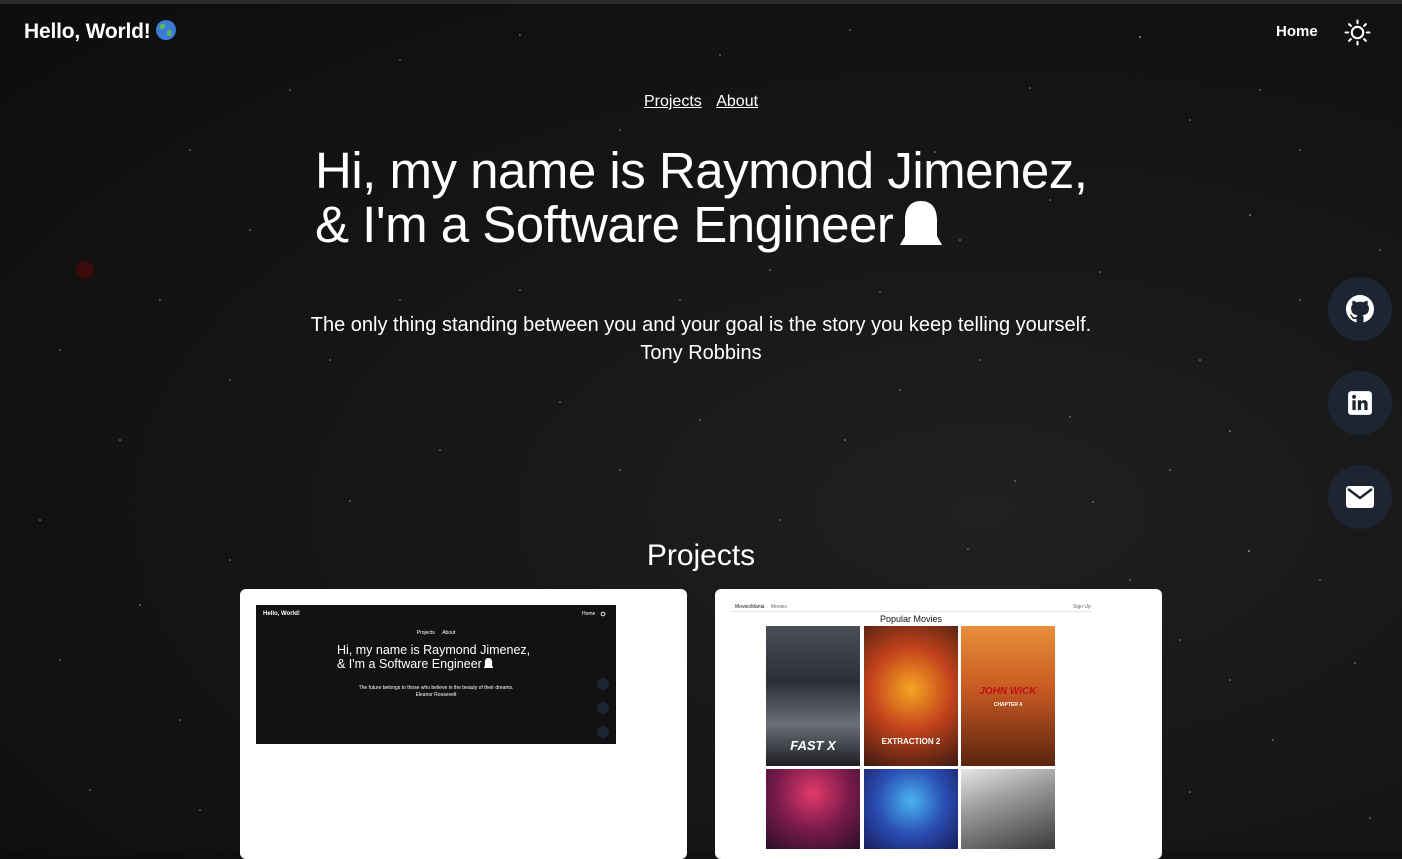 The height and width of the screenshot is (859, 1402). I want to click on hero-line-1: Hi, my name is Raymond Jimenez,, so click(701, 170).